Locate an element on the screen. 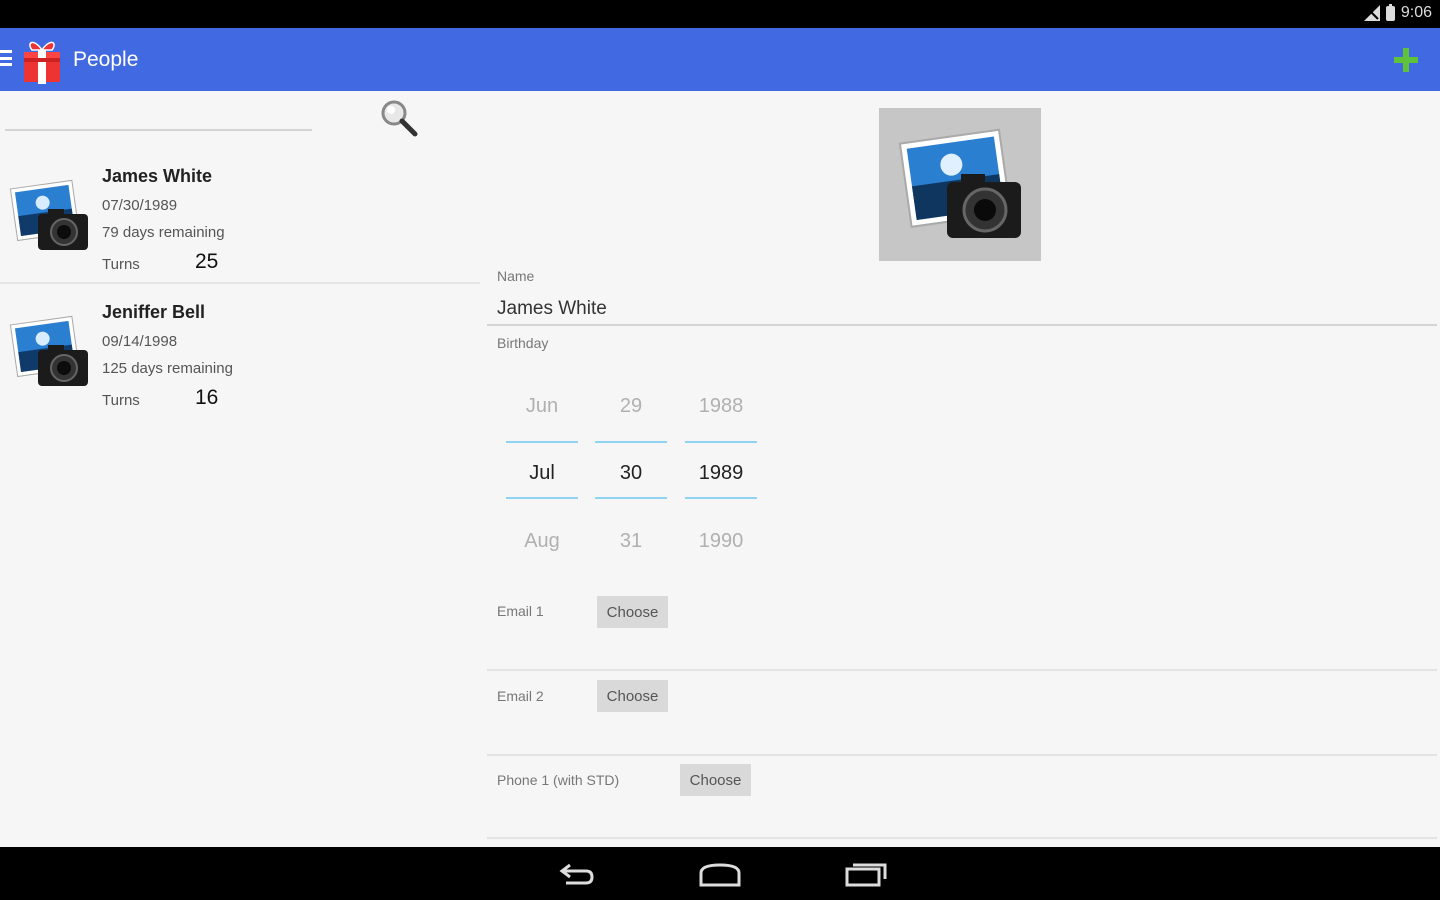 The width and height of the screenshot is (1440, 900). day-line-bottom is located at coordinates (631, 498).